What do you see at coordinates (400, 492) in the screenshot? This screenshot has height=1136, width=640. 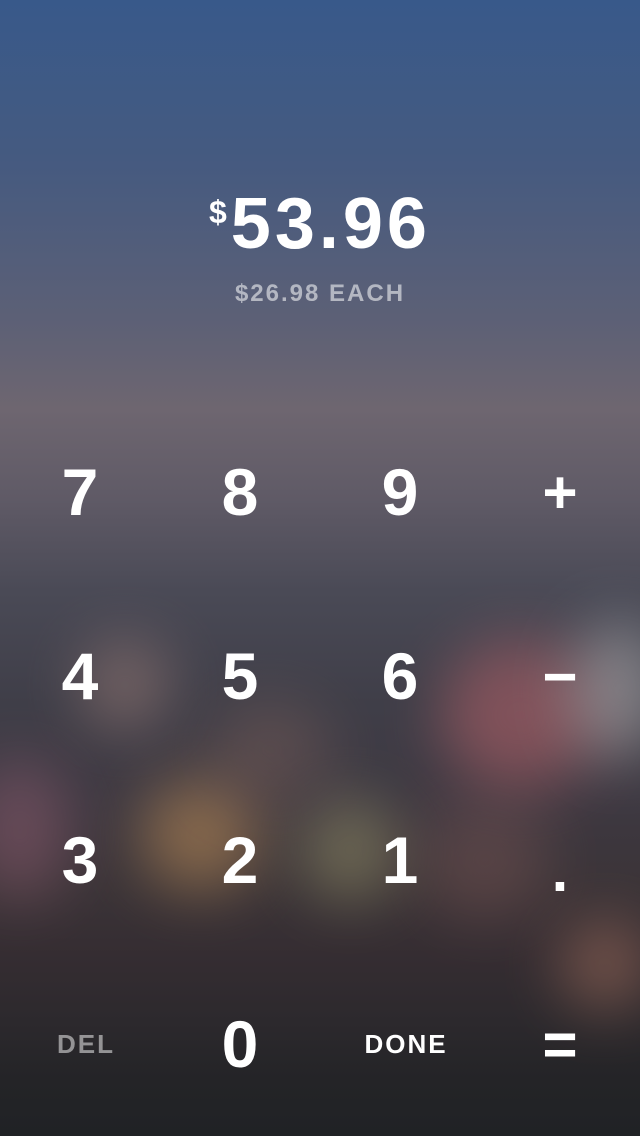 I see `key-9: 9` at bounding box center [400, 492].